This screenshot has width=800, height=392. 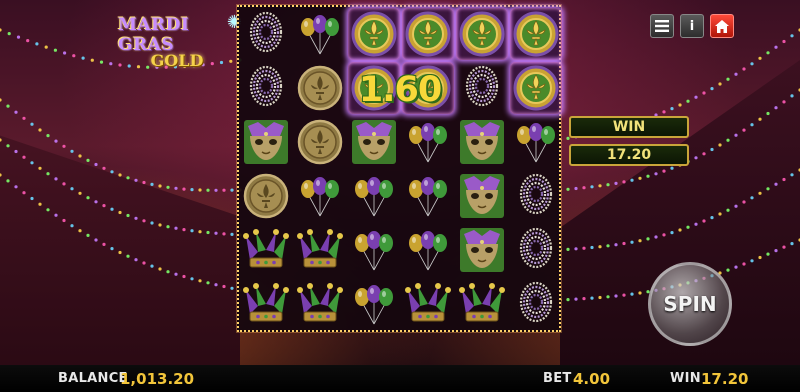 I want to click on info-icon: i, so click(x=692, y=26).